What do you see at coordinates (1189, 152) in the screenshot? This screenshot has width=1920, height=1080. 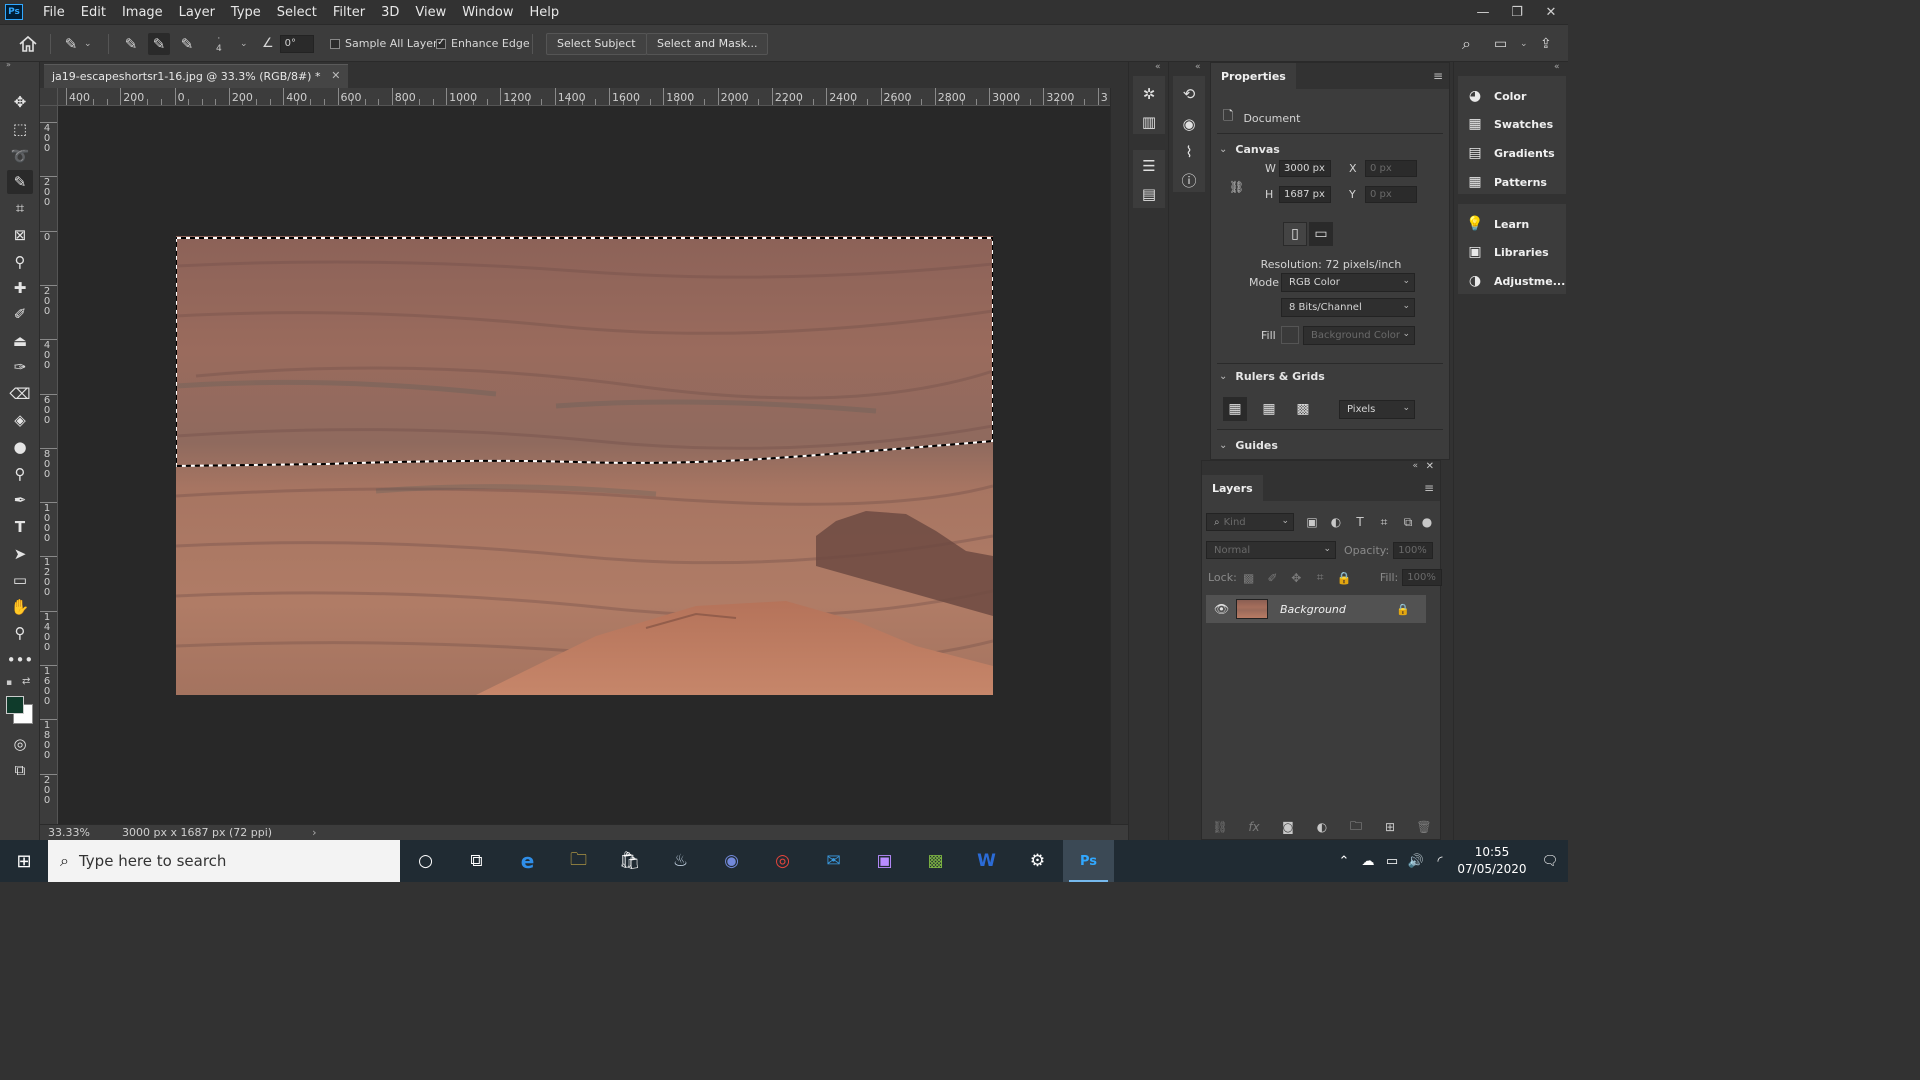 I see `paths-icon: ⌇` at bounding box center [1189, 152].